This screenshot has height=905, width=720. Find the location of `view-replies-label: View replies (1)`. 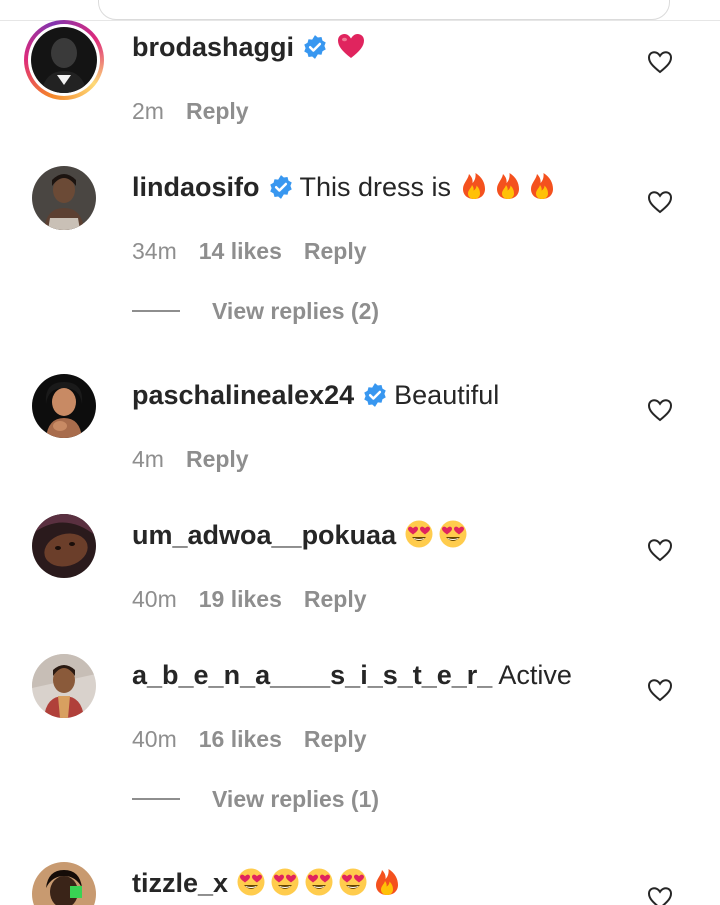

view-replies-label: View replies (1) is located at coordinates (295, 799).